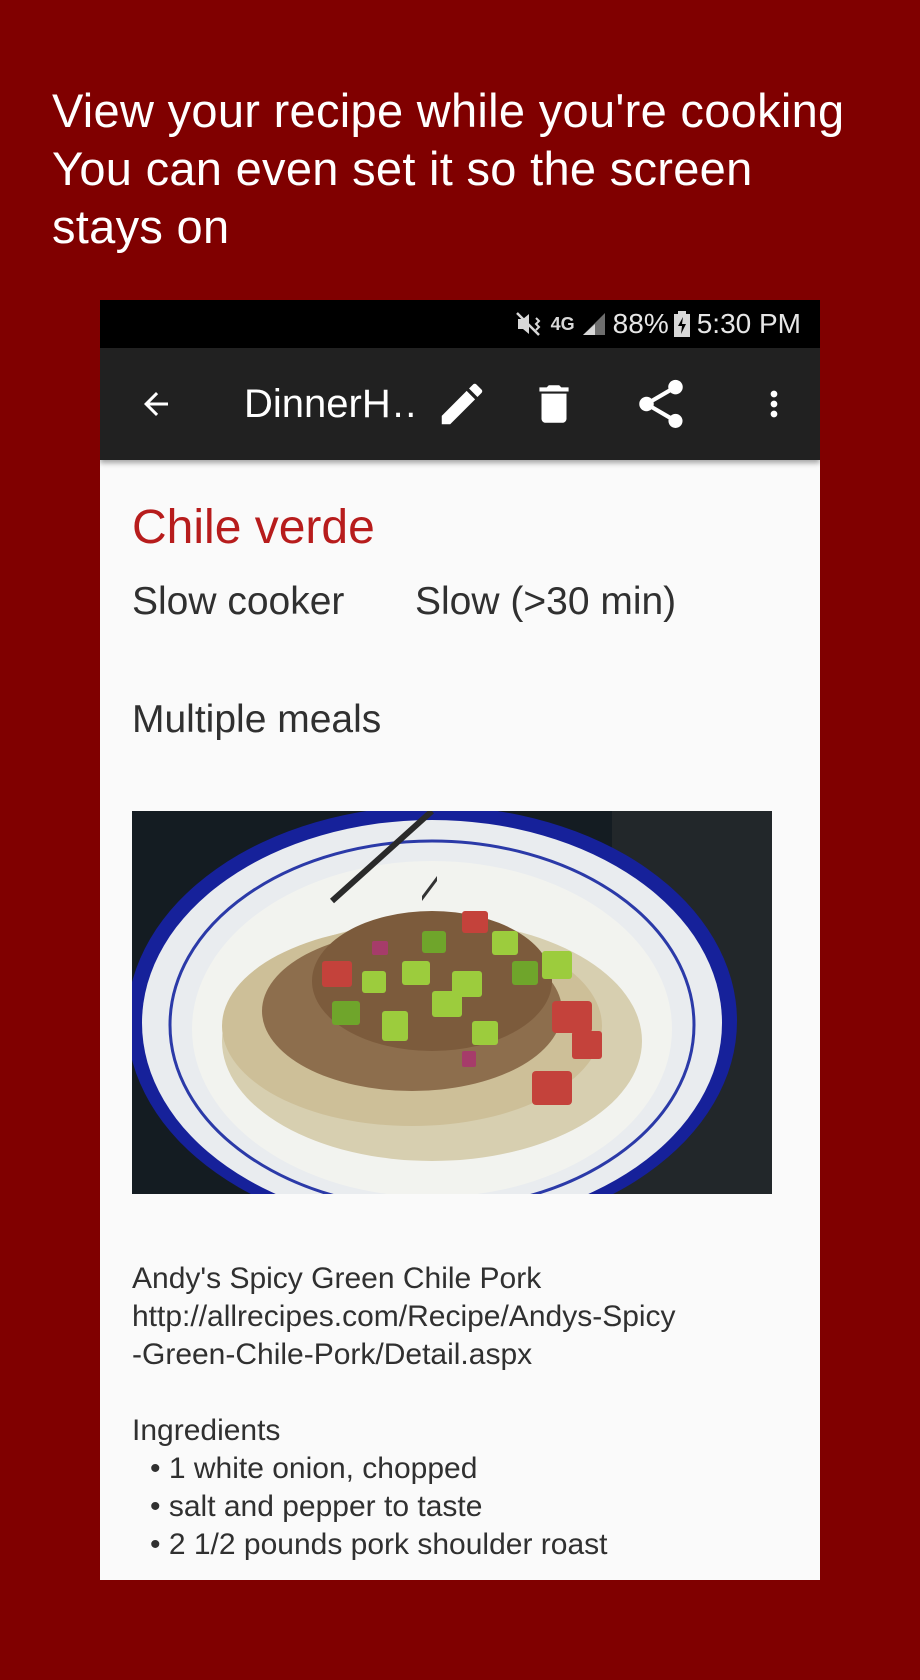 This screenshot has height=1680, width=920. What do you see at coordinates (206, 1430) in the screenshot?
I see `ingredients-header: Ingredients` at bounding box center [206, 1430].